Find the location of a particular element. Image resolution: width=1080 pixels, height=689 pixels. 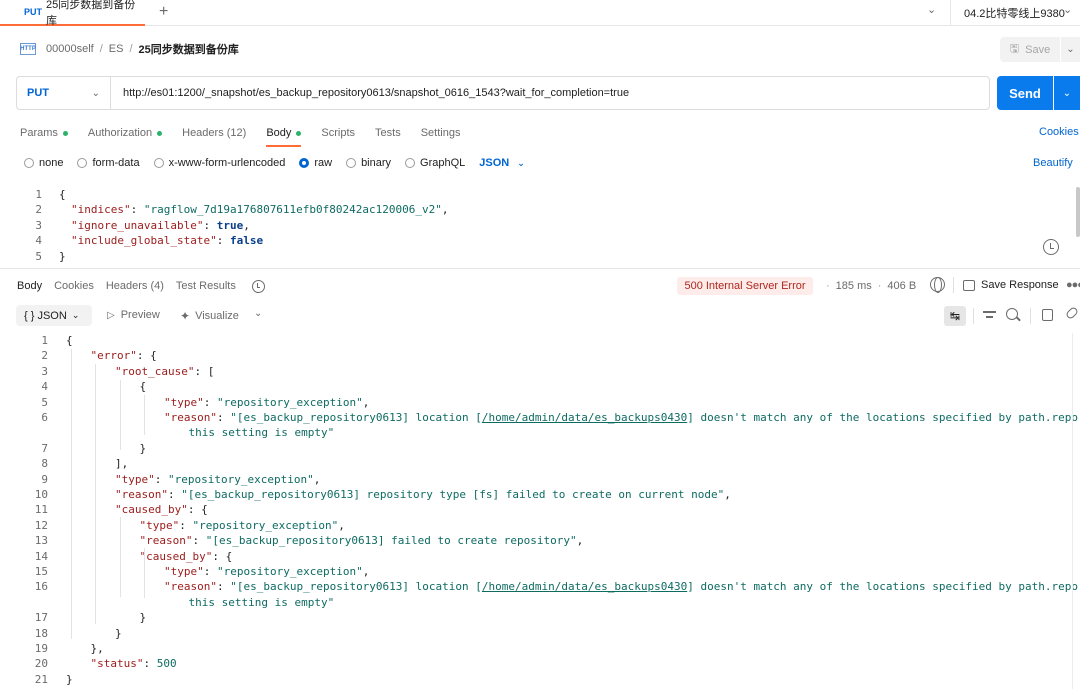

body-type-x-www-form-urlencoded: x-www-form-urlencoded is located at coordinates (219, 163).